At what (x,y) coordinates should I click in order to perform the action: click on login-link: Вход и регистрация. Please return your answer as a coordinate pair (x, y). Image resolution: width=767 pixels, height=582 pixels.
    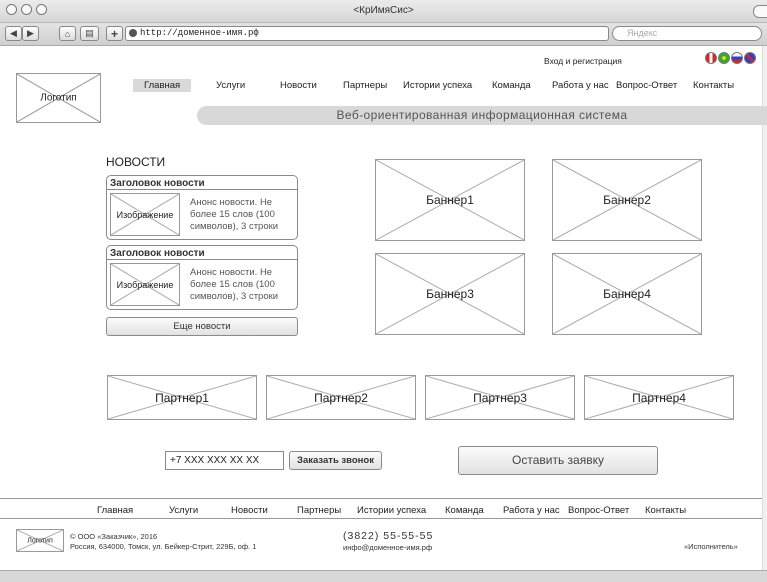
    Looking at the image, I should click on (583, 61).